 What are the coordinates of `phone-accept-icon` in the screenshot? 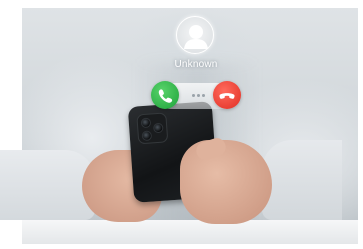 It's located at (165, 96).